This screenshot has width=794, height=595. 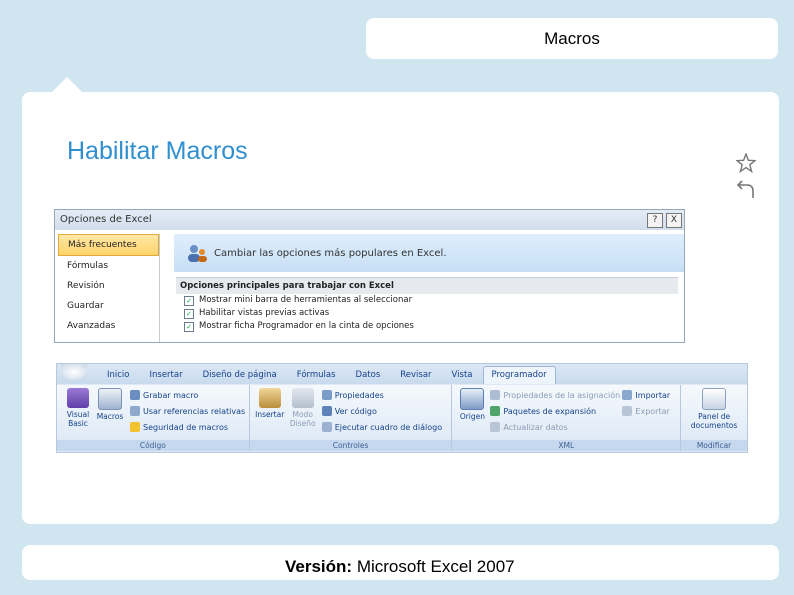 What do you see at coordinates (433, 566) in the screenshot?
I see `version-value: Microsoft Excel 2007` at bounding box center [433, 566].